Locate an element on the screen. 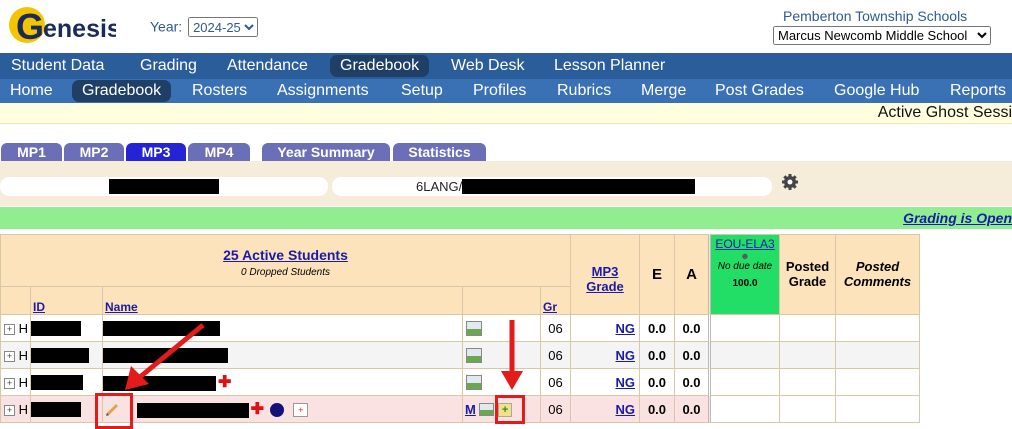 This screenshot has height=429, width=1012. logo-text: enesis is located at coordinates (79, 29).